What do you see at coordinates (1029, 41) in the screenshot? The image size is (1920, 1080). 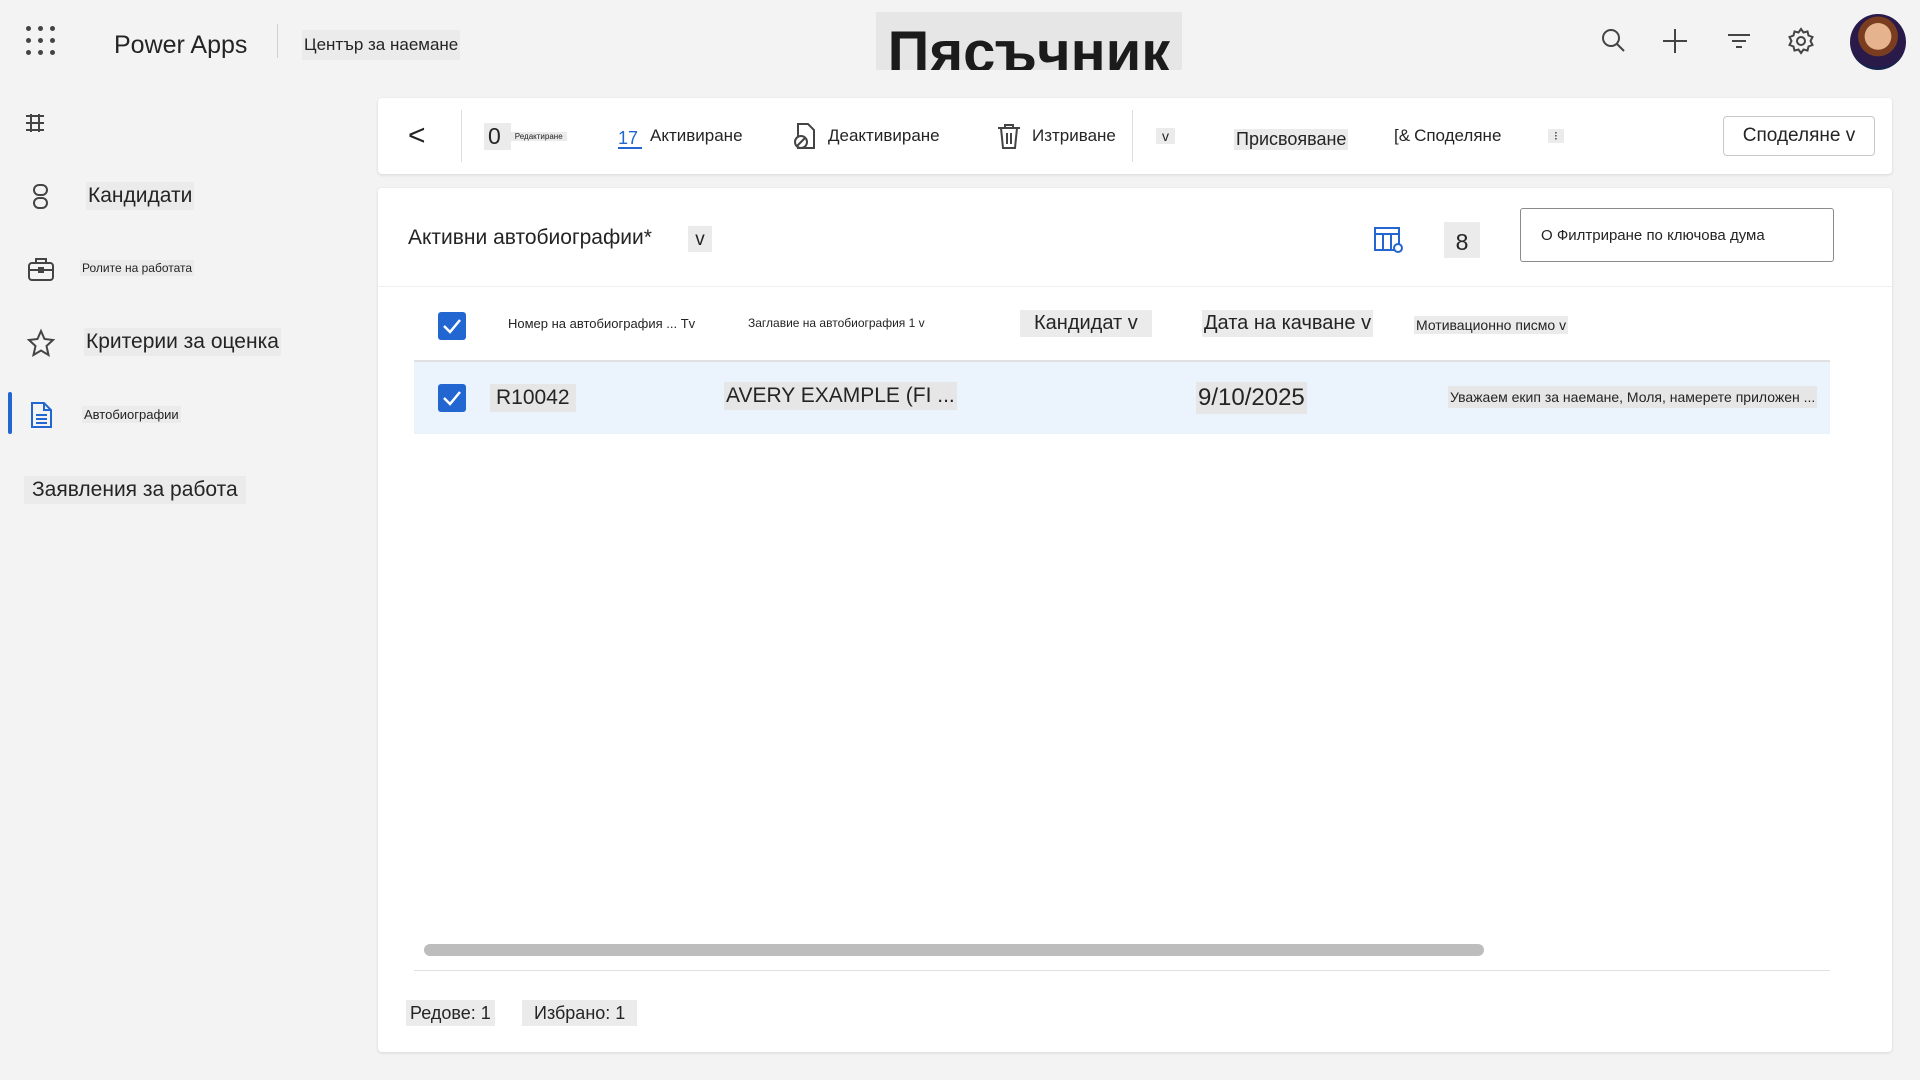 I see `environment-title: Пясъчник` at bounding box center [1029, 41].